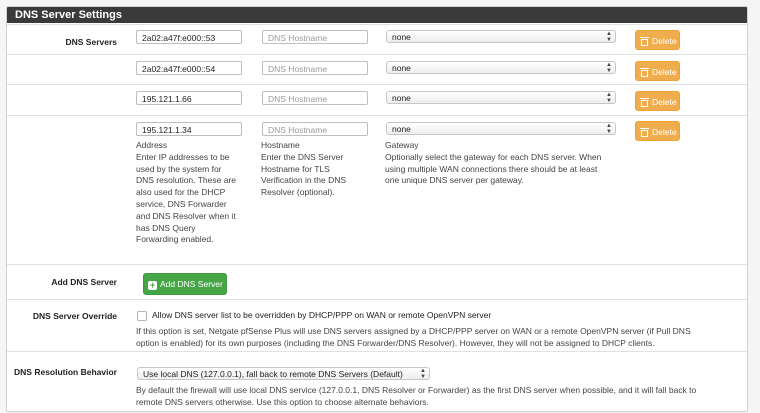 This screenshot has width=760, height=413. What do you see at coordinates (74, 316) in the screenshot?
I see `dns-server-override-label: DNS Server Override` at bounding box center [74, 316].